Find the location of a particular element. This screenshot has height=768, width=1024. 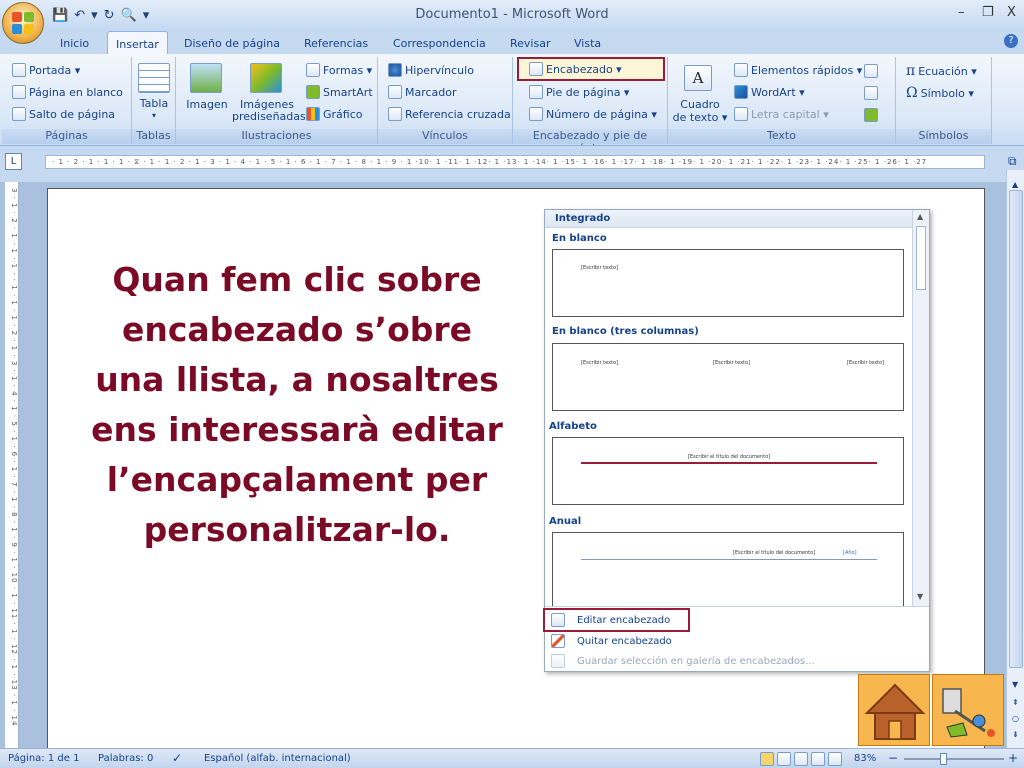

object-icon is located at coordinates (871, 115).